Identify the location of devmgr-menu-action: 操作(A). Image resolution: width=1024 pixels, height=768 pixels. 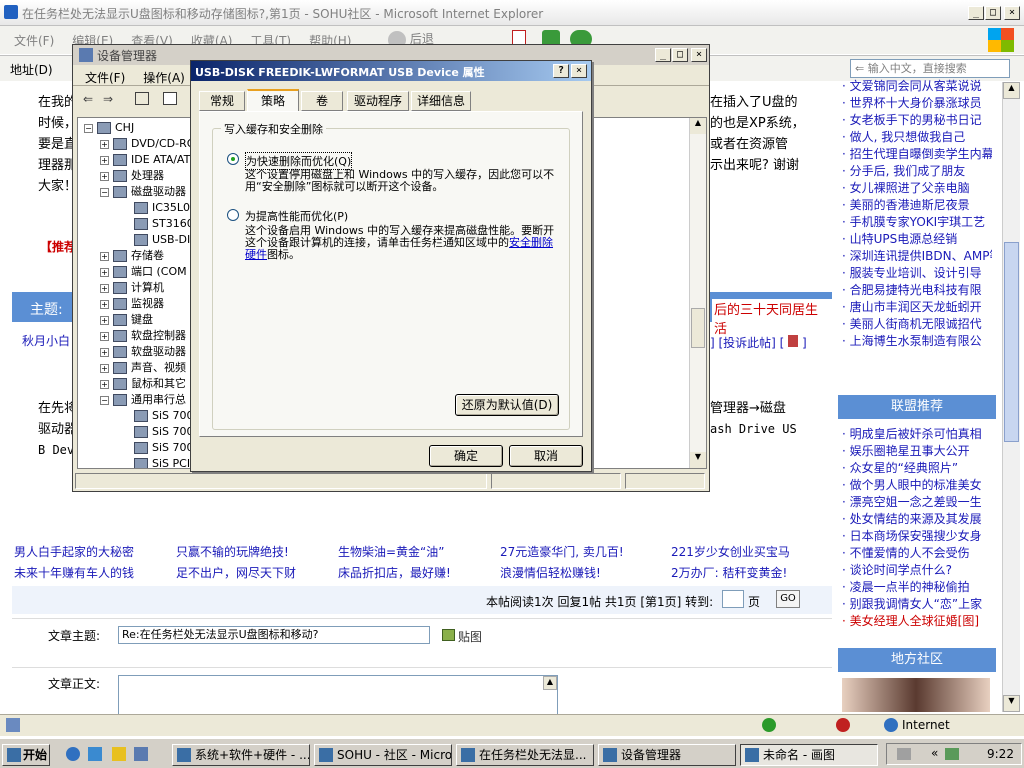
(164, 78).